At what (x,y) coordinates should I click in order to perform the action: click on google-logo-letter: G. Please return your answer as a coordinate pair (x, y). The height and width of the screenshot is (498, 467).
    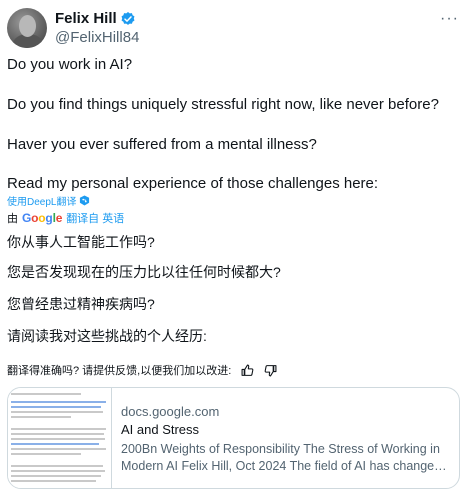
    Looking at the image, I should click on (27, 218).